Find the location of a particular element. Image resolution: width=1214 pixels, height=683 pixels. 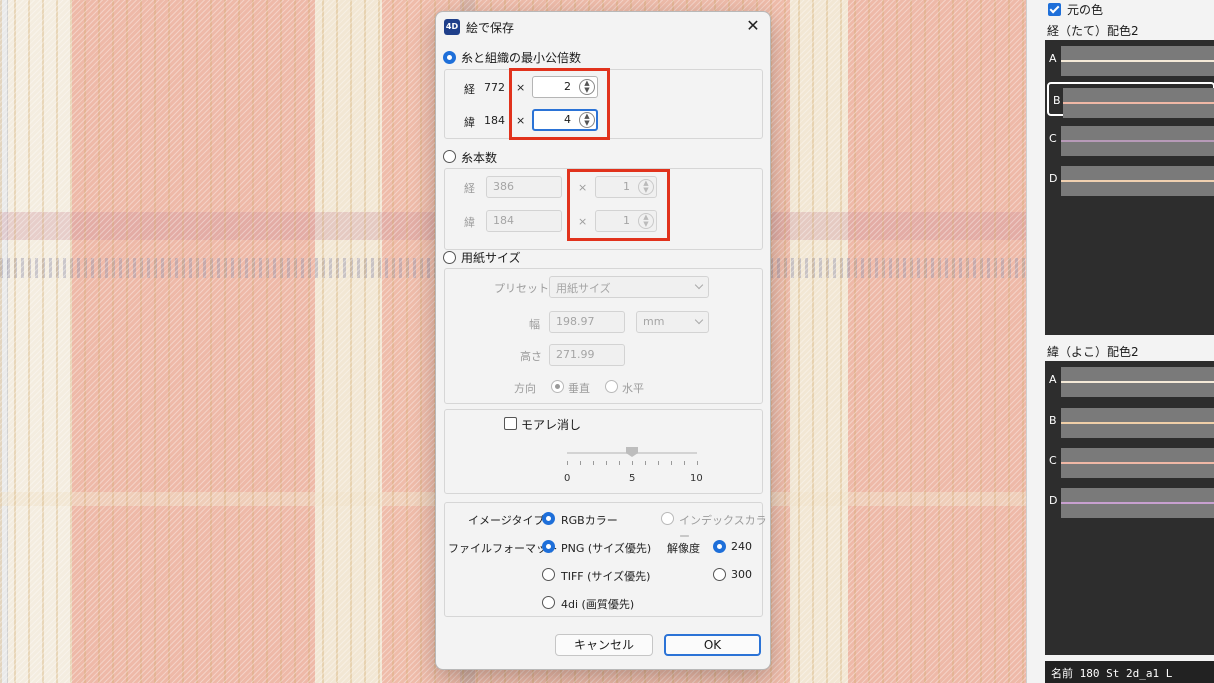

image-type-label: イメージタイプ is located at coordinates (506, 520).